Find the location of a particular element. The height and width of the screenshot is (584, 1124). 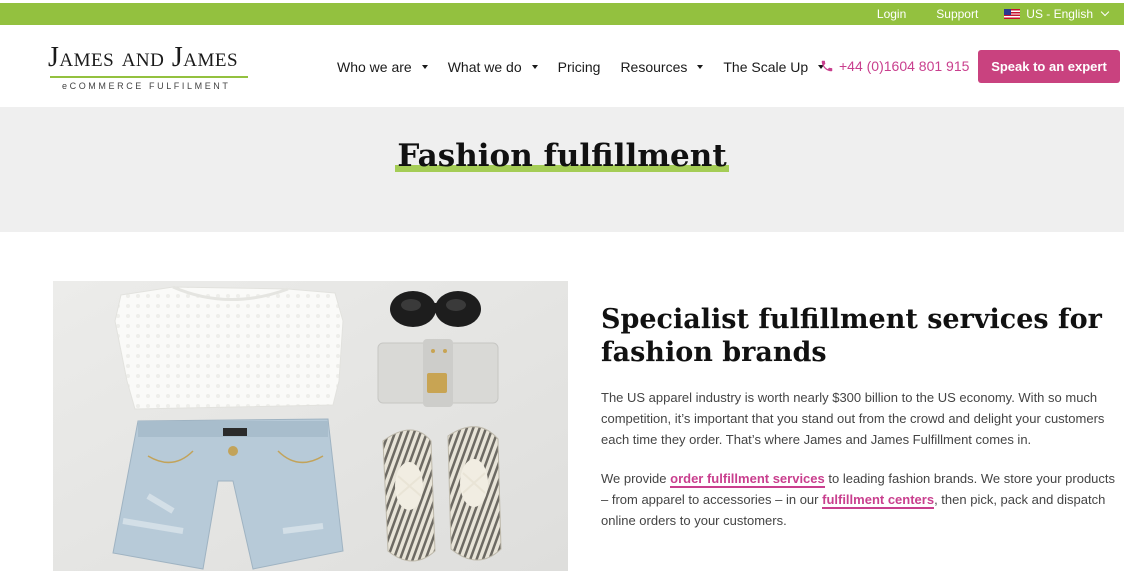

phone-icon is located at coordinates (827, 66).